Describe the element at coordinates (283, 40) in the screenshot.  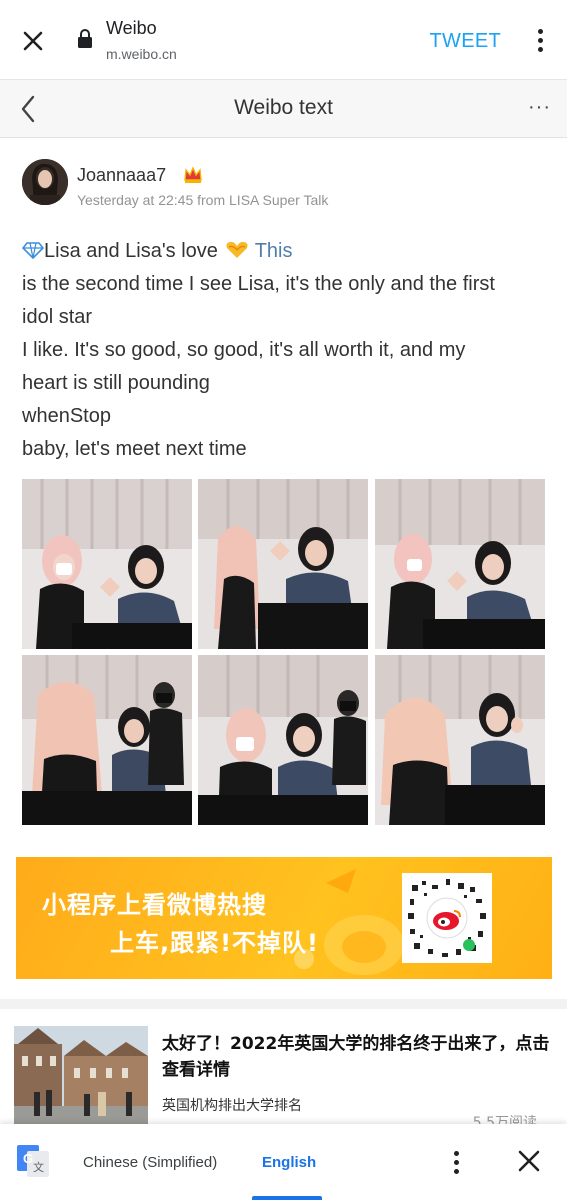
I see `browser-toolbar: Weibo m.weibo.cn TWEET` at that location.